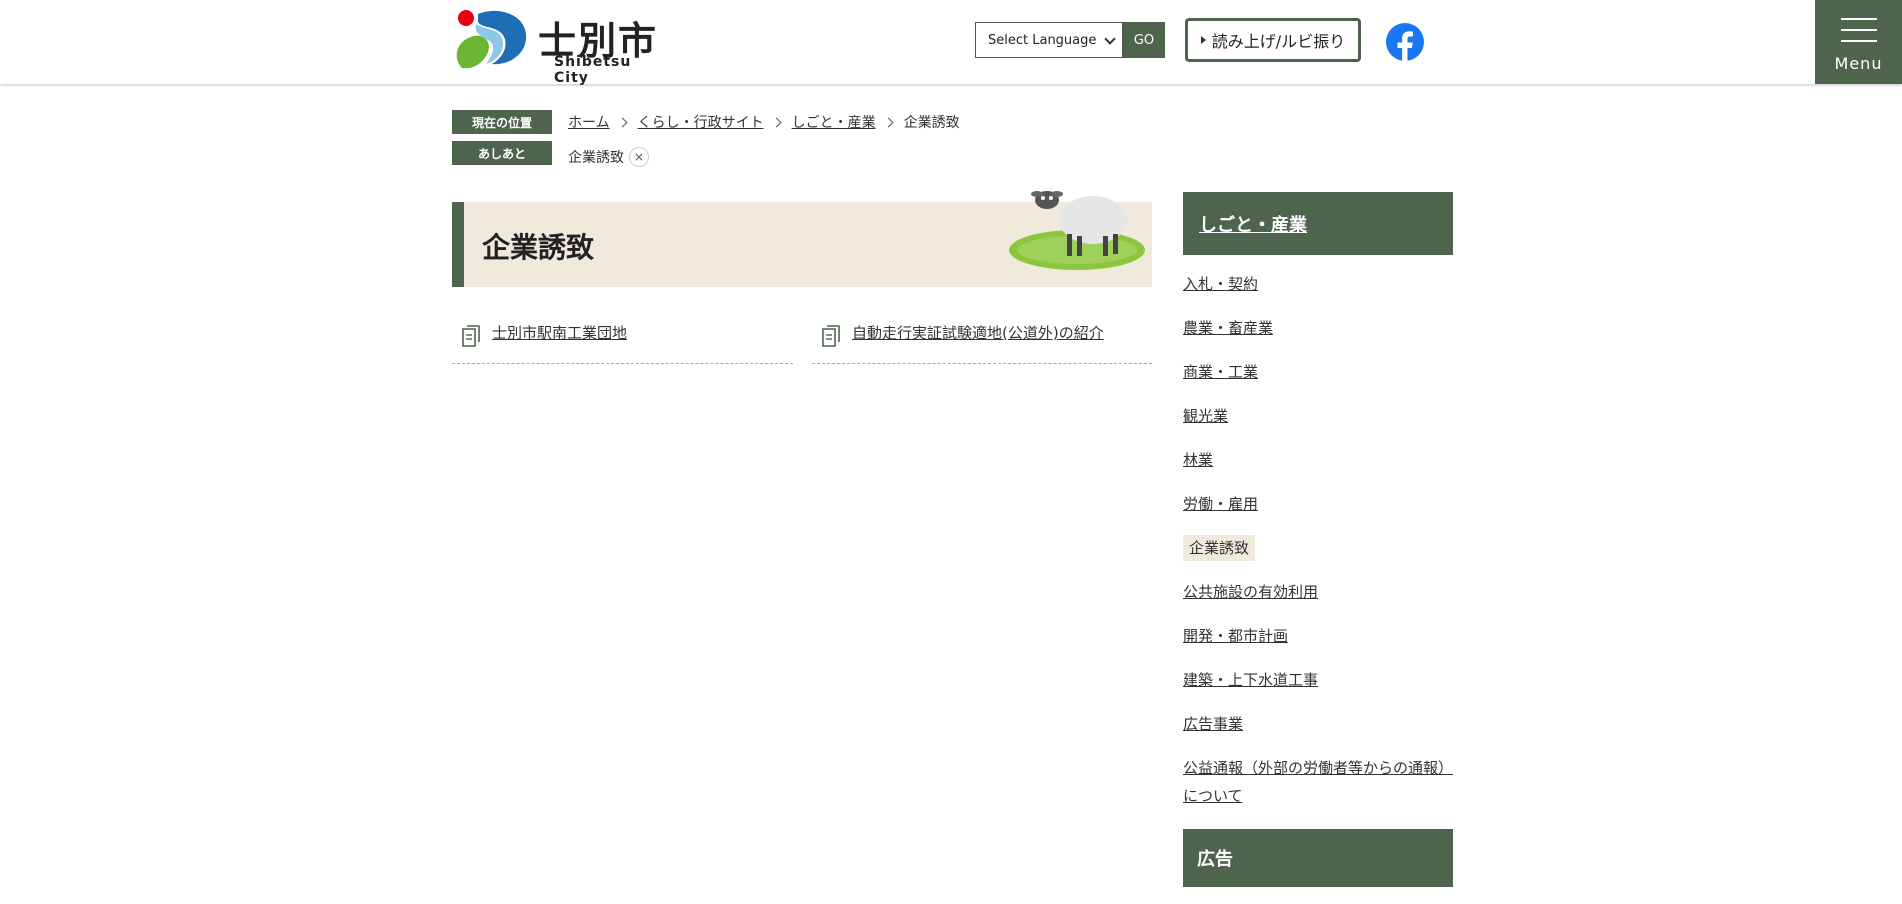 Image resolution: width=1902 pixels, height=904 pixels. I want to click on menu-label: Menu, so click(1858, 63).